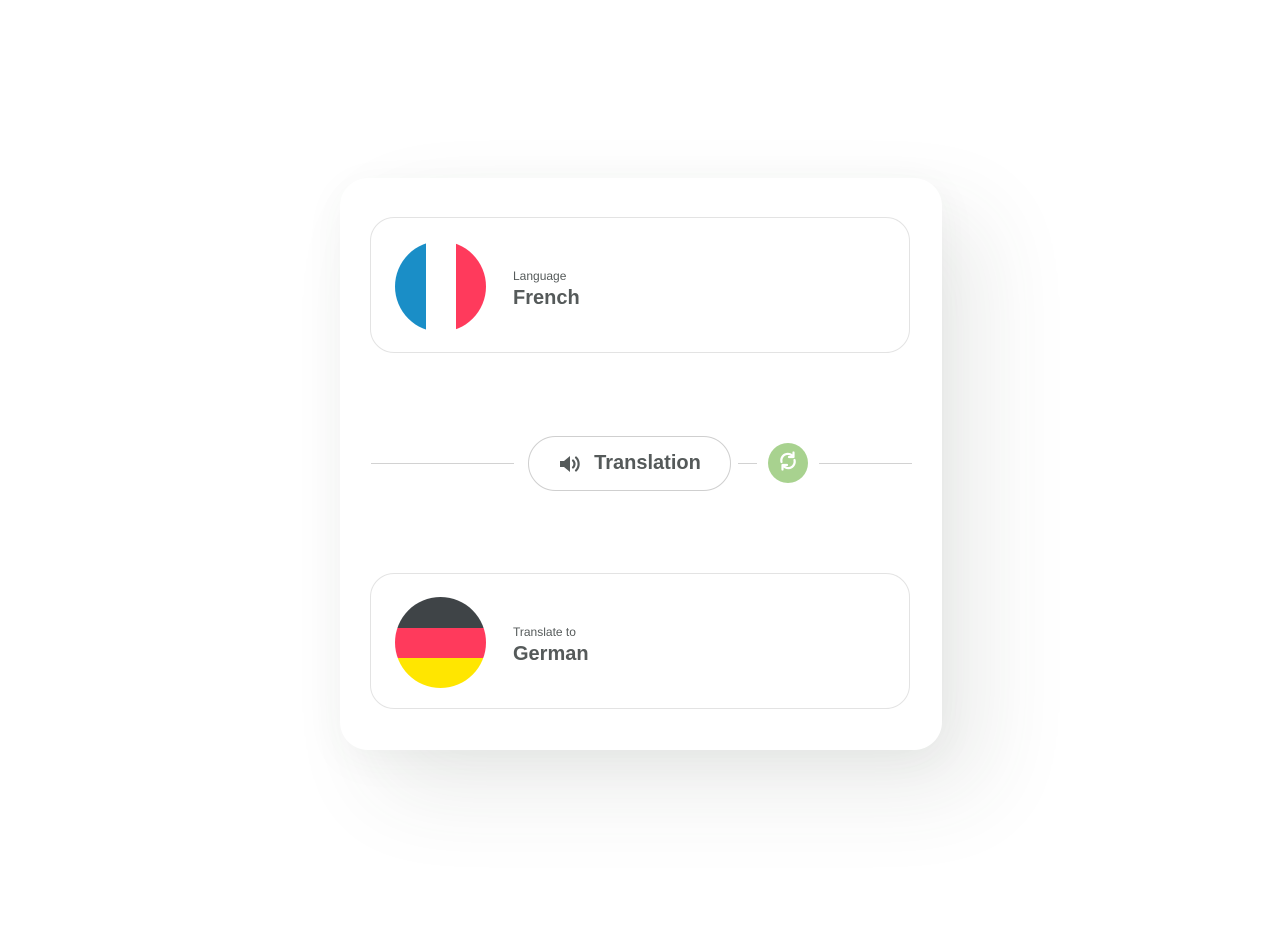 The height and width of the screenshot is (926, 1280). I want to click on swap-icon, so click(788, 463).